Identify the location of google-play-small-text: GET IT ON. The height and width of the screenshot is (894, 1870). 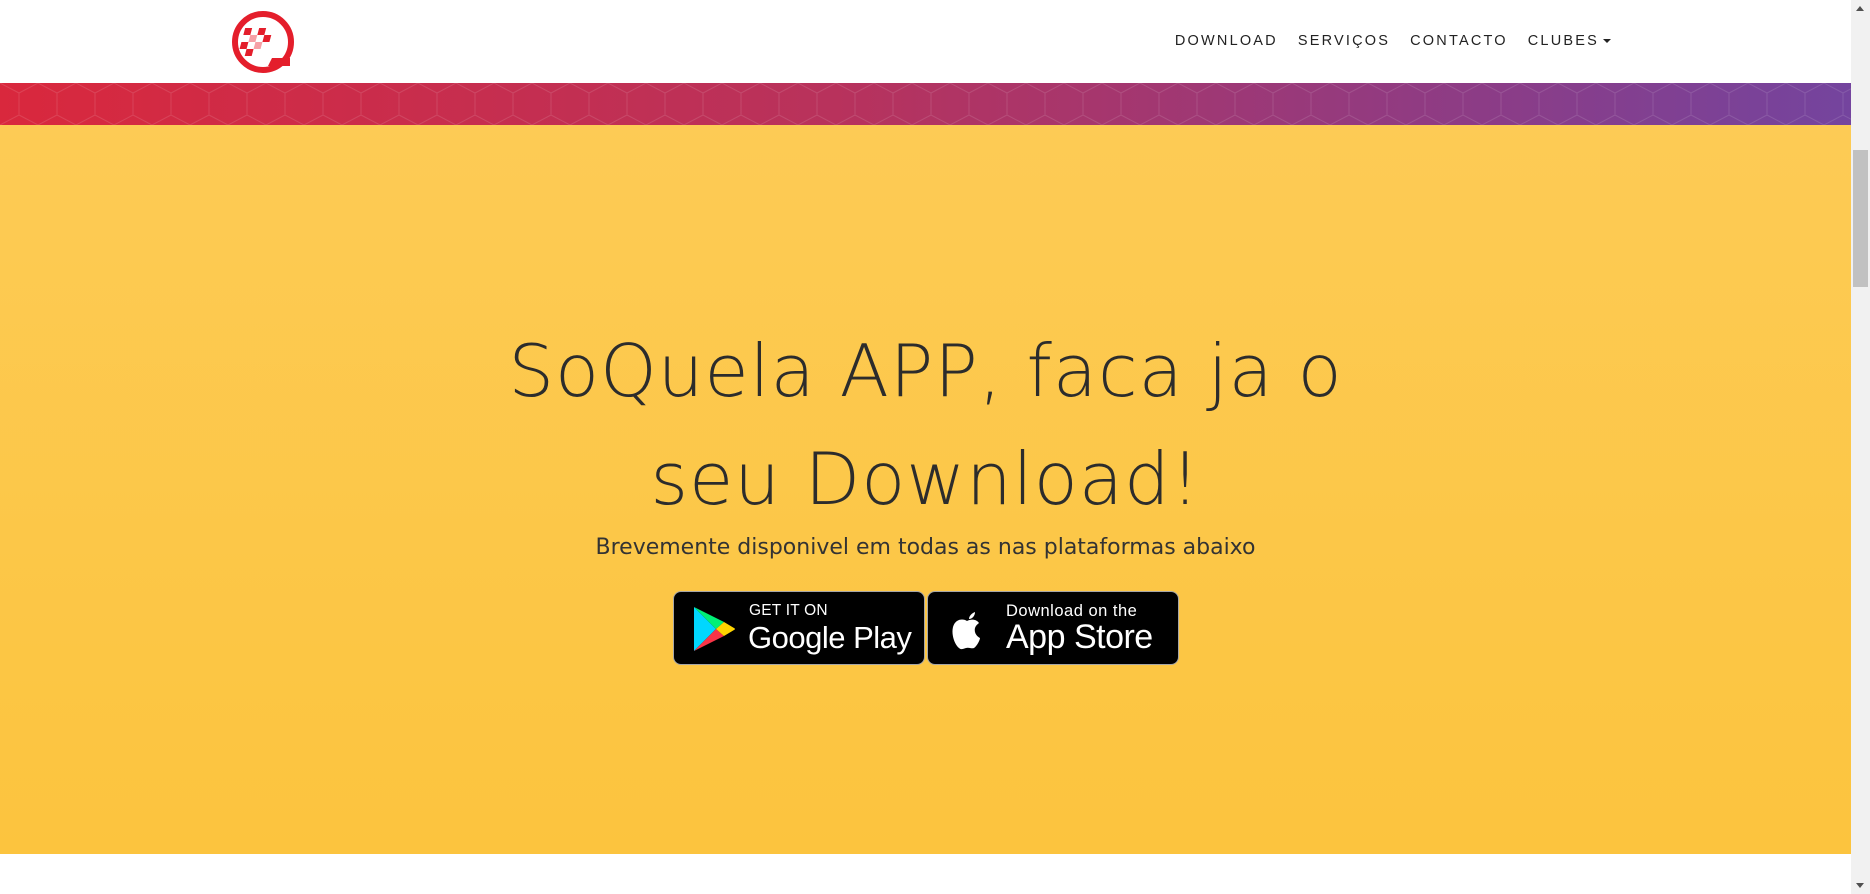
(788, 610).